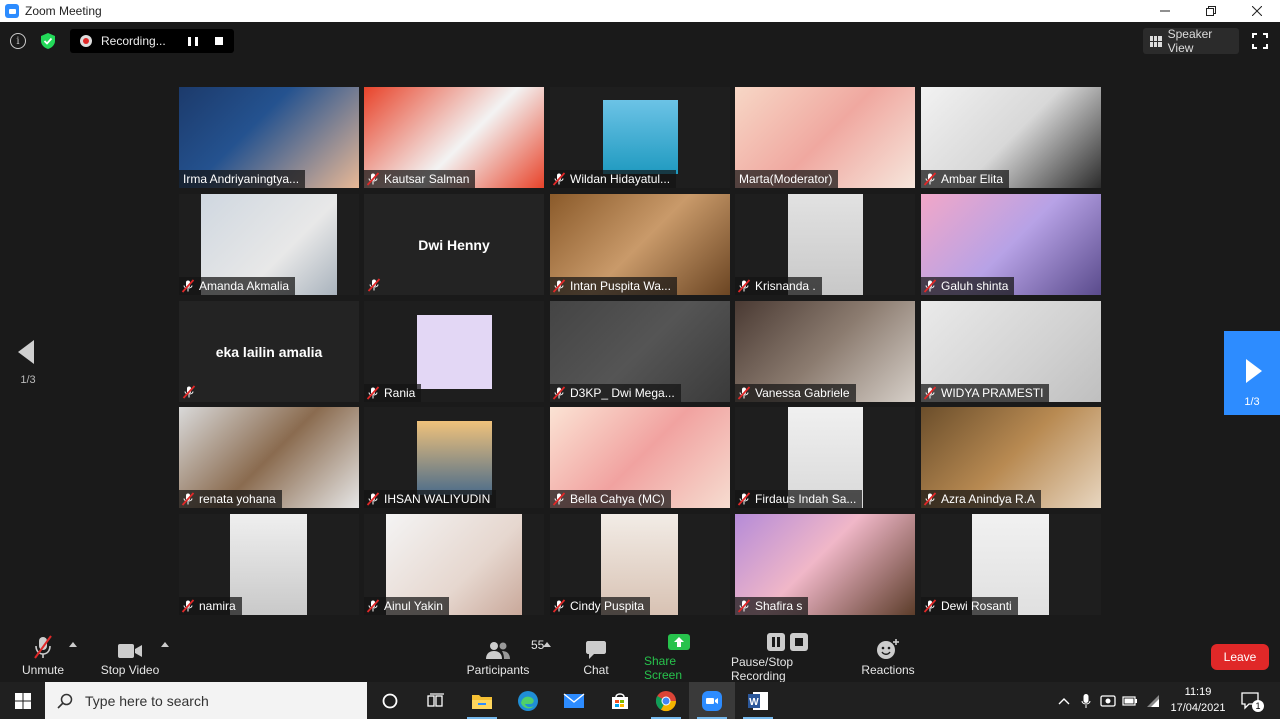  Describe the element at coordinates (390, 700) in the screenshot. I see `taskbar-cortana` at that location.